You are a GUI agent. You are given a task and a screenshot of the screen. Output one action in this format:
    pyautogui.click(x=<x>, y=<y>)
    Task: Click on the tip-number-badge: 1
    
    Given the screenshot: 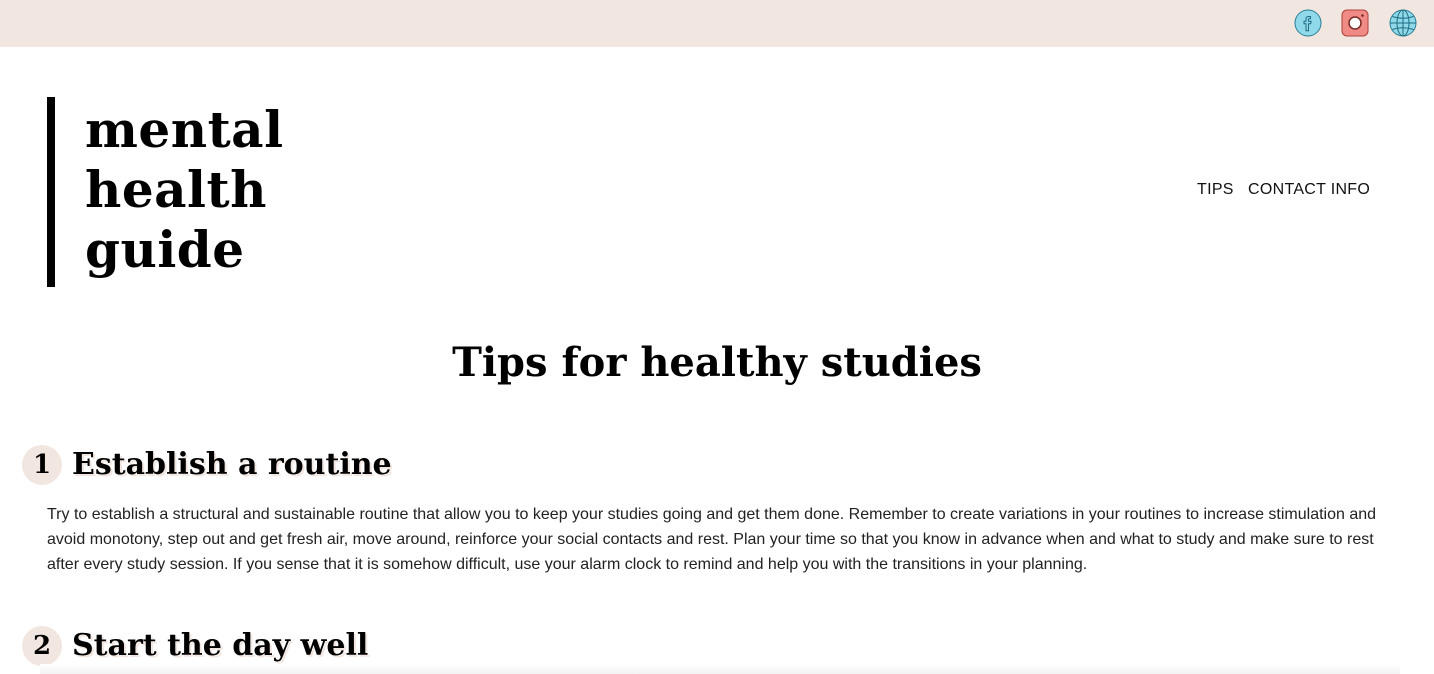 What is the action you would take?
    pyautogui.click(x=42, y=465)
    